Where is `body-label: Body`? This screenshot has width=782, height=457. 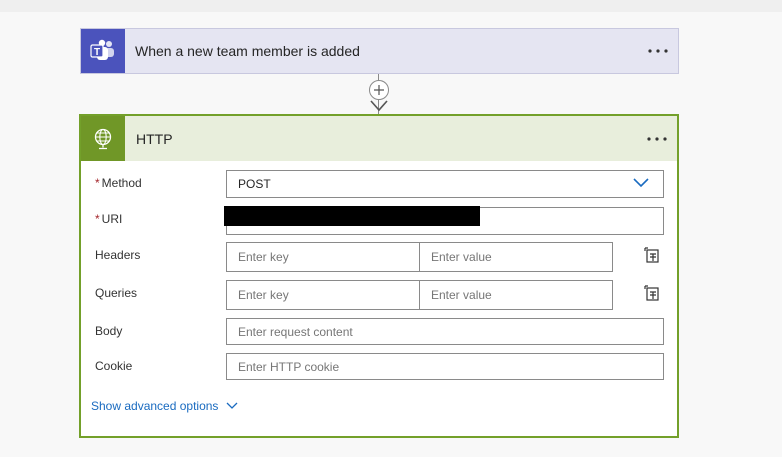 body-label: Body is located at coordinates (109, 331).